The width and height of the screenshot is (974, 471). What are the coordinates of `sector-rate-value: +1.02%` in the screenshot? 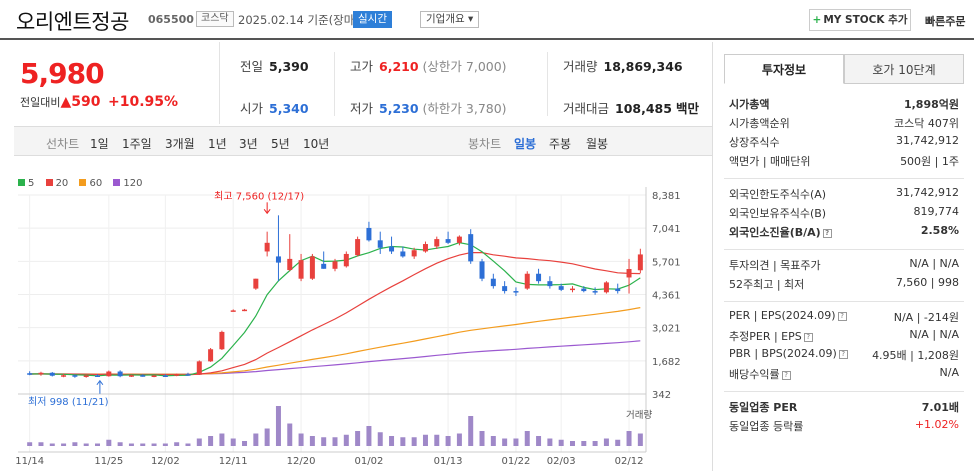 It's located at (936, 424).